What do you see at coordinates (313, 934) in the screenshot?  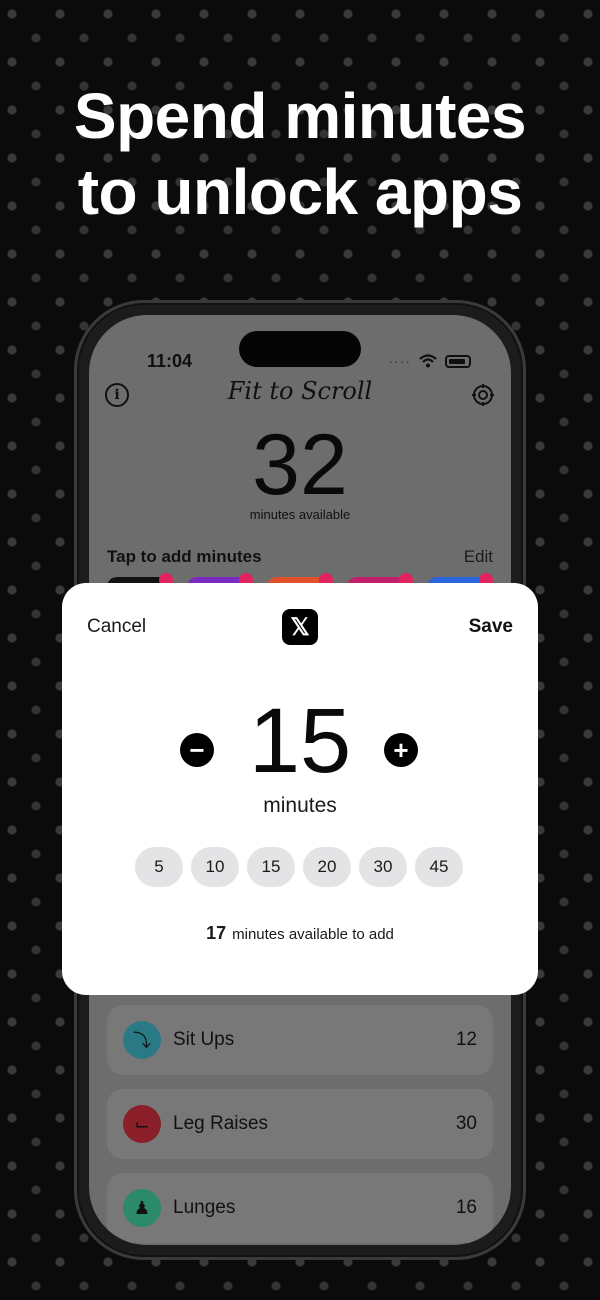 I see `available-text: minutes available to add` at bounding box center [313, 934].